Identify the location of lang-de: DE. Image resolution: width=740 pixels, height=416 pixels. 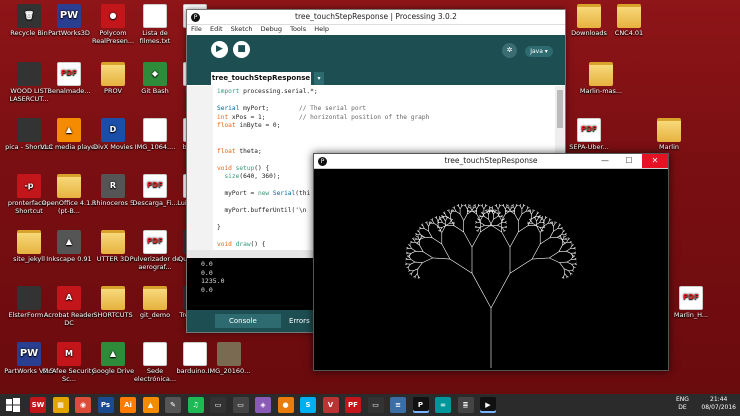
(682, 407).